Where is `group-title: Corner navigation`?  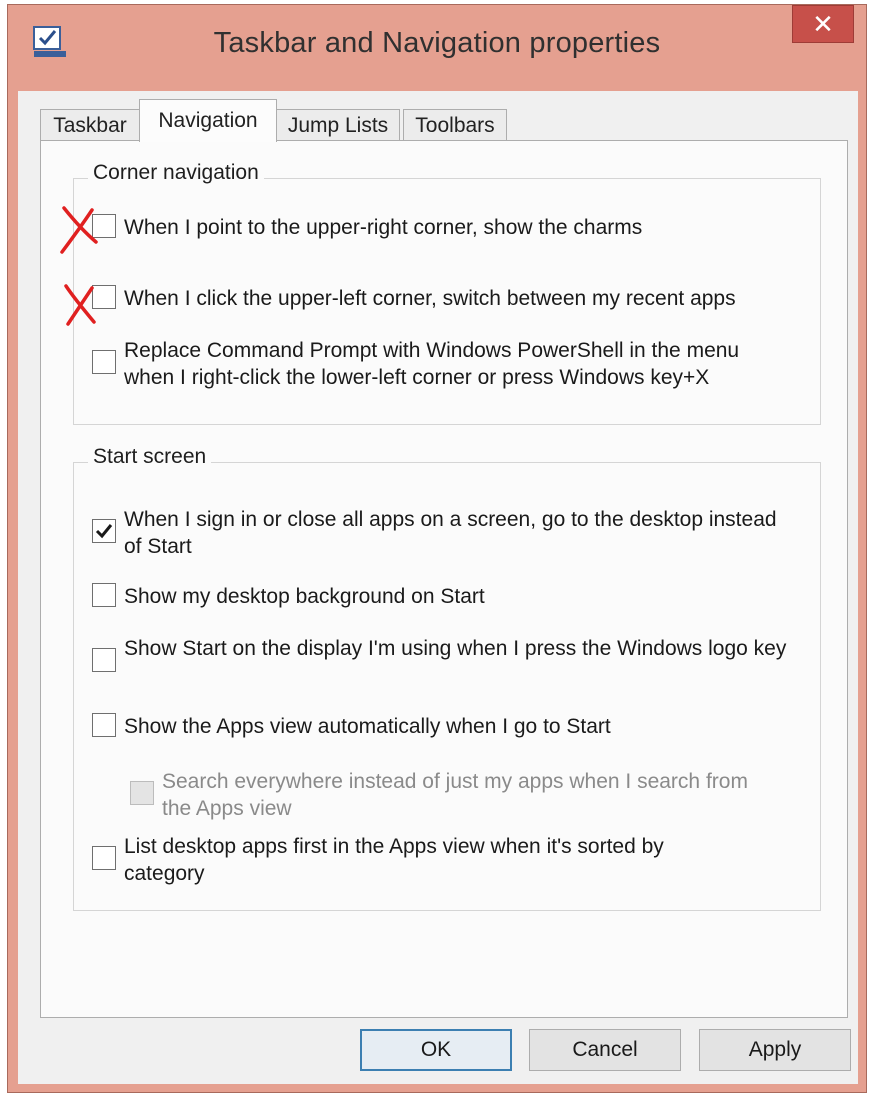
group-title: Corner navigation is located at coordinates (176, 173).